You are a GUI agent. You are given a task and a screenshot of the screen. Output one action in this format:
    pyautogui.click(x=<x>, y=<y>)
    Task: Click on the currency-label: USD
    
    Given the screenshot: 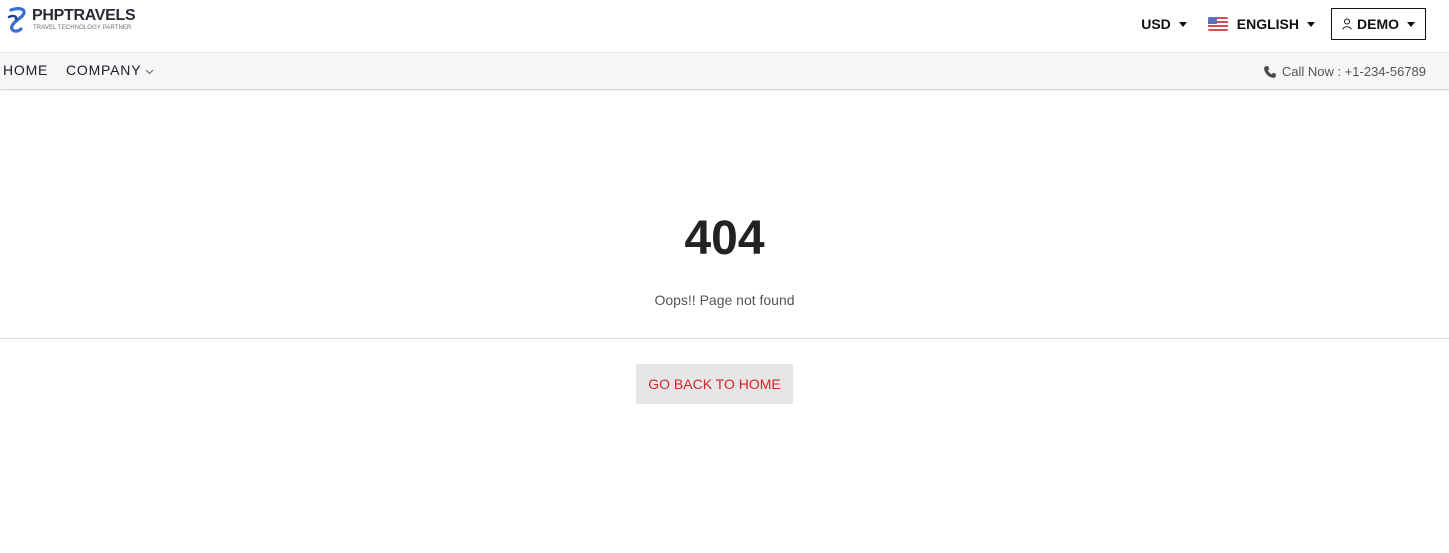 What is the action you would take?
    pyautogui.click(x=1156, y=24)
    